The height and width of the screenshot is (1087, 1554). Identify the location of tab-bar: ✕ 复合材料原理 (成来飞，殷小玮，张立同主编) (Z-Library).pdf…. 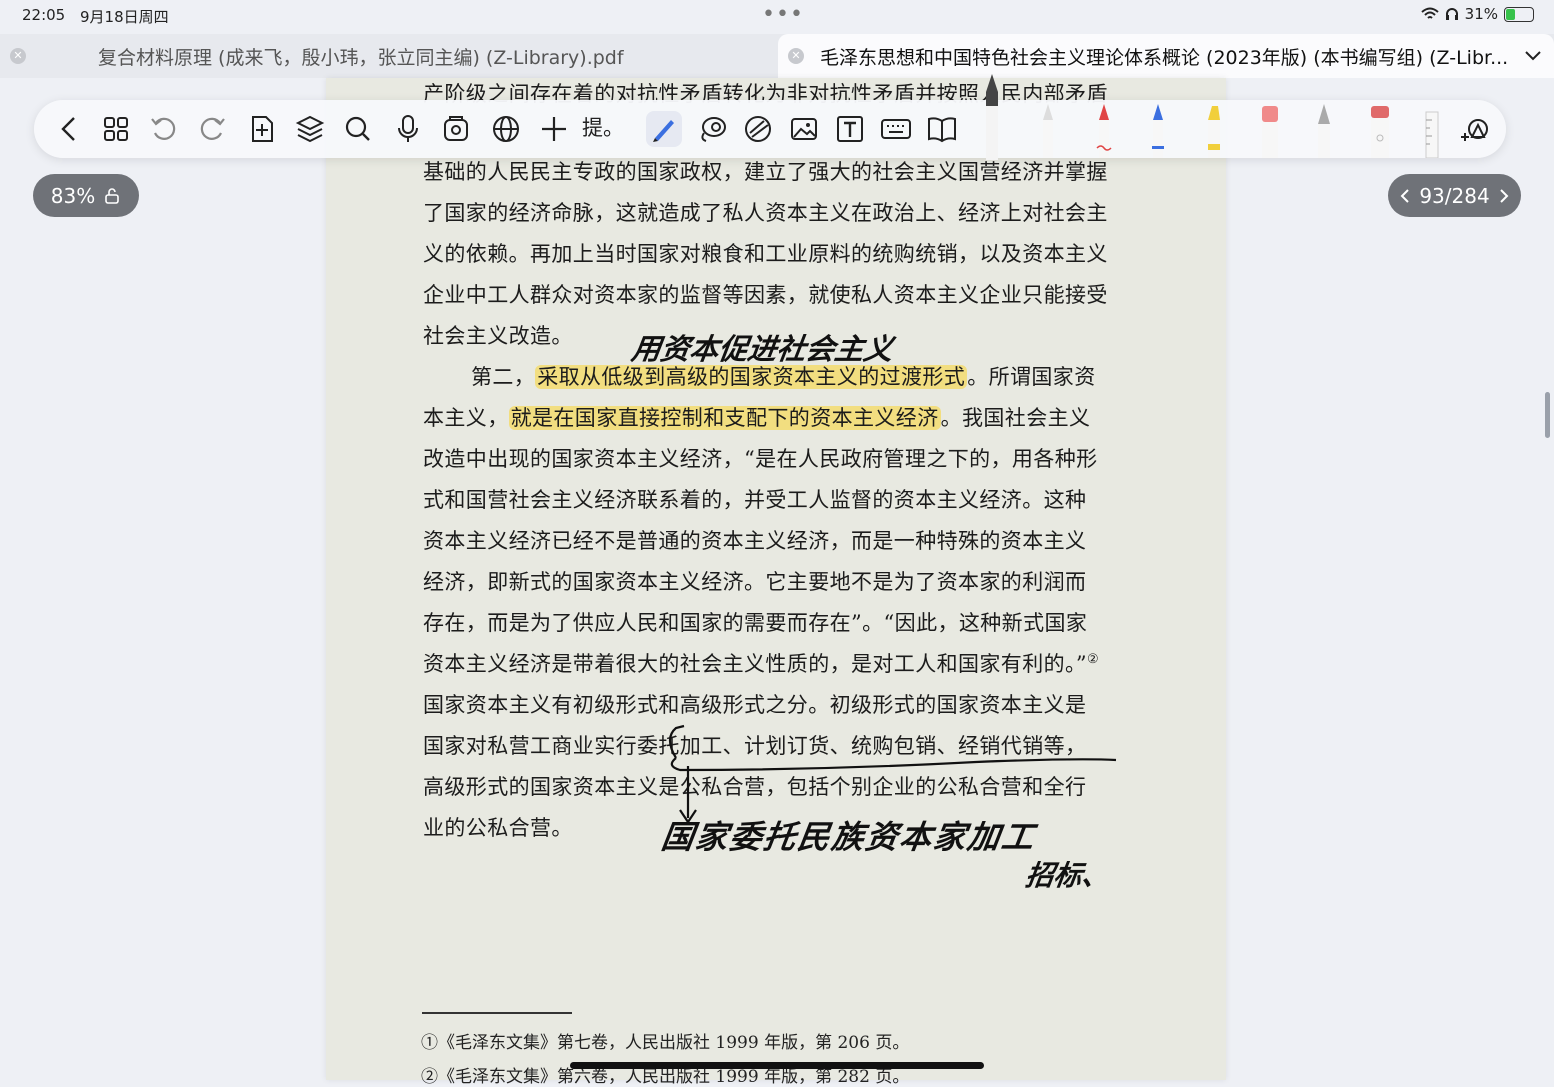
(777, 56).